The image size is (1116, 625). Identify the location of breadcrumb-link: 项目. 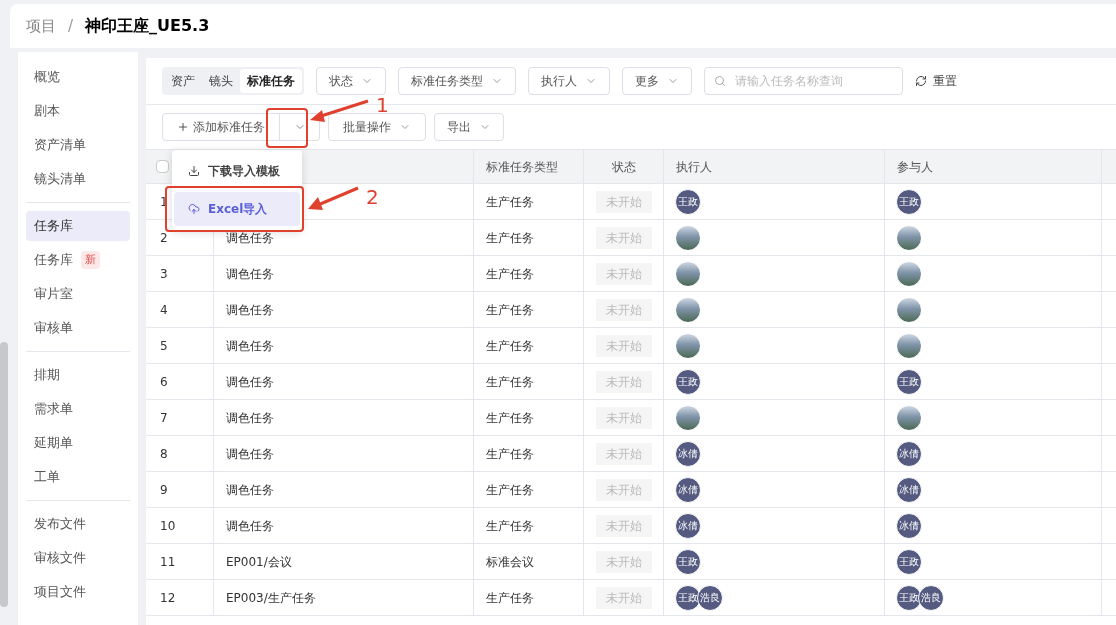
(41, 26).